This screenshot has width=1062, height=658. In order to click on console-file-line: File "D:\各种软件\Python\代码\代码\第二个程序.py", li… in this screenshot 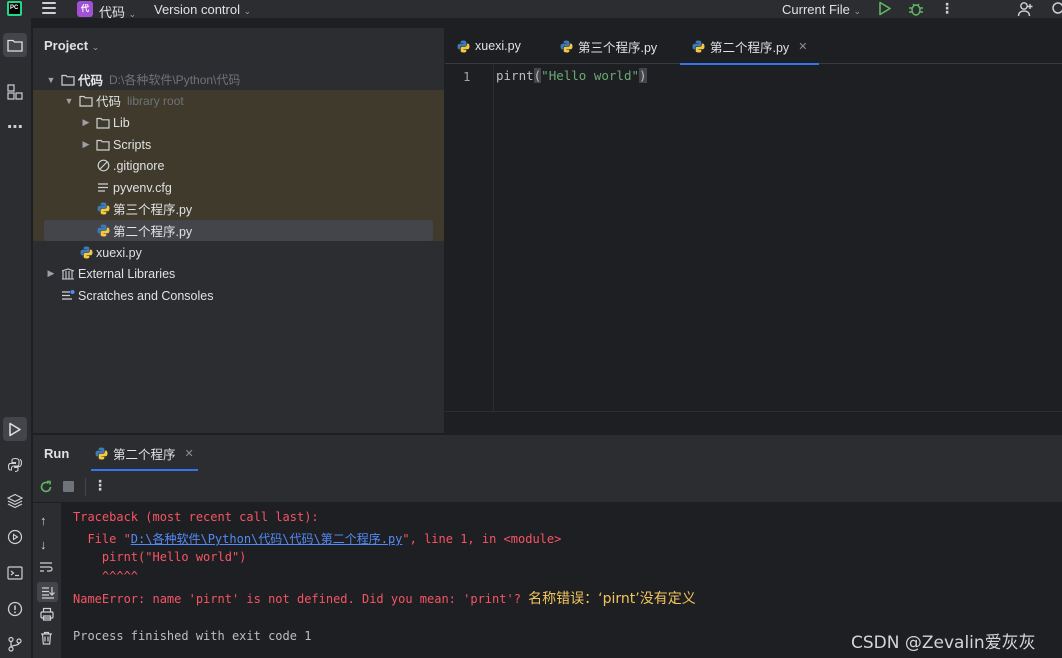, I will do `click(317, 538)`.